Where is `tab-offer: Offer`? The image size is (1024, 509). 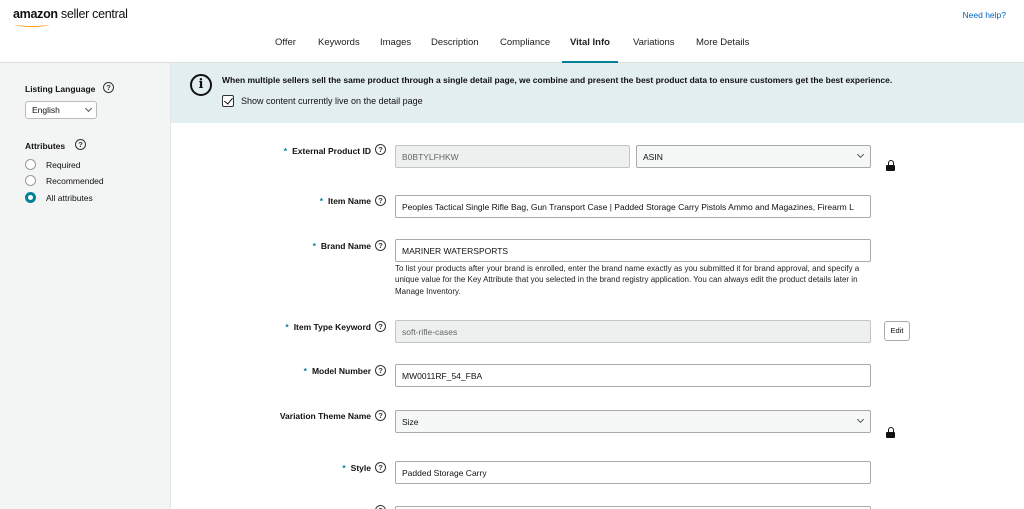 tab-offer: Offer is located at coordinates (285, 47).